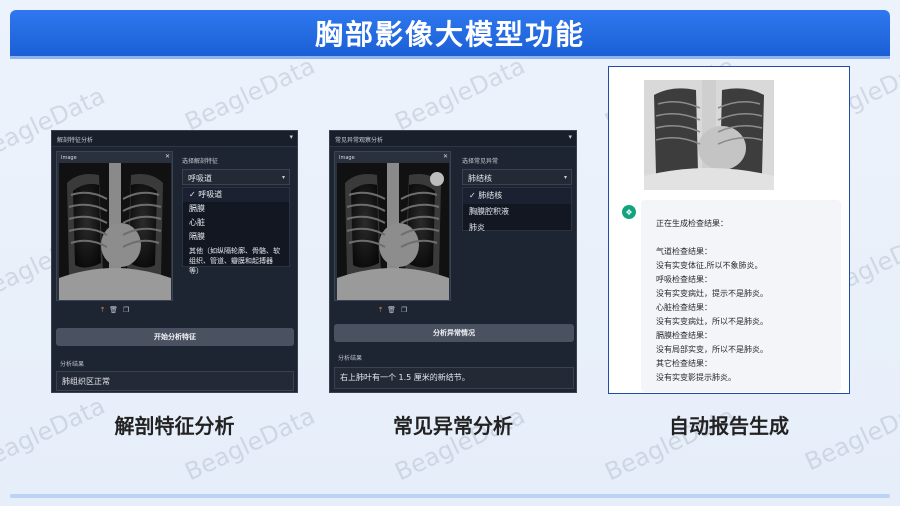 The height and width of the screenshot is (506, 900). Describe the element at coordinates (236, 223) in the screenshot. I see `dropdown-item: 心脏` at that location.